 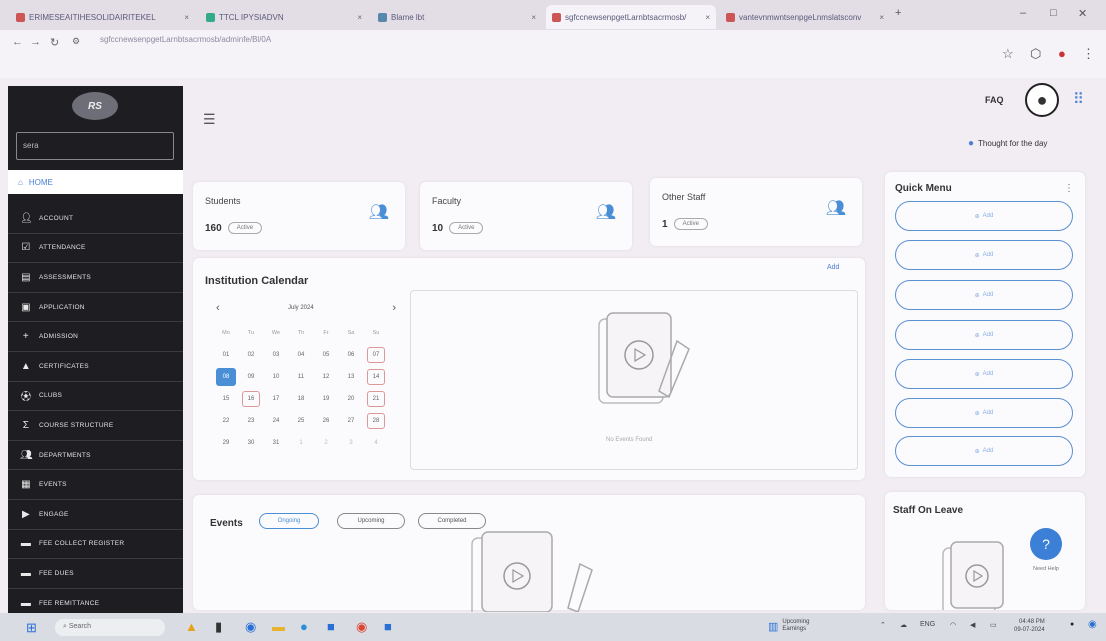 I want to click on calendar-day: 17, so click(x=276, y=399).